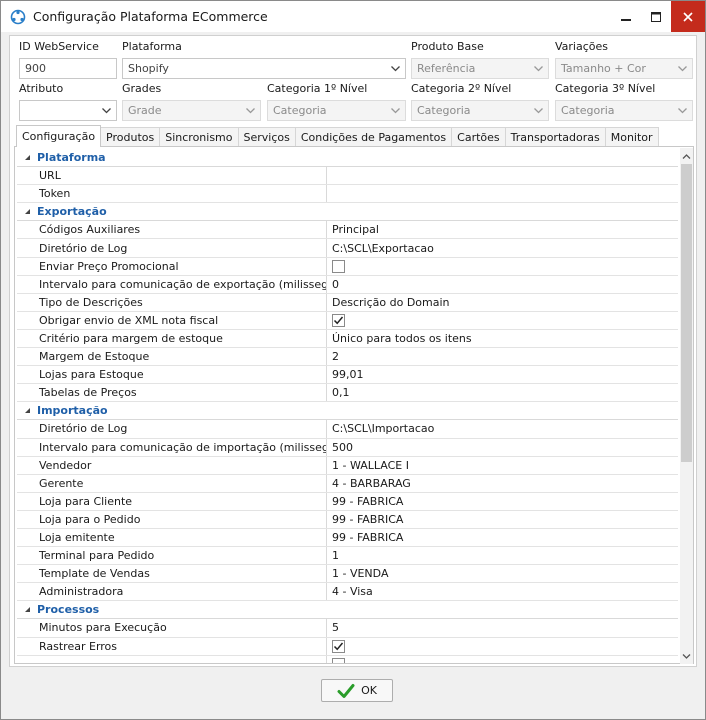  What do you see at coordinates (502, 591) in the screenshot?
I see `property-value: 4 - Visa` at bounding box center [502, 591].